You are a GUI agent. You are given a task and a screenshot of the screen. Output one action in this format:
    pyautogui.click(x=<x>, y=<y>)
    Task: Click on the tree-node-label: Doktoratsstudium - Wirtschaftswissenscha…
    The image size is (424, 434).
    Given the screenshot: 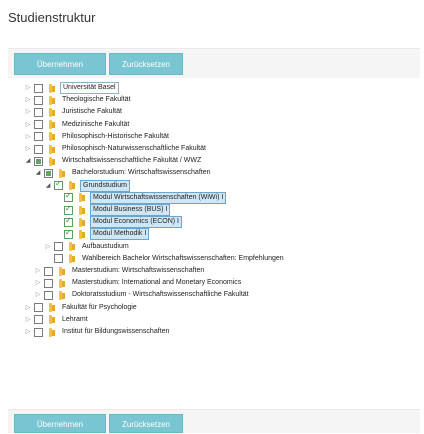 What is the action you would take?
    pyautogui.click(x=160, y=295)
    